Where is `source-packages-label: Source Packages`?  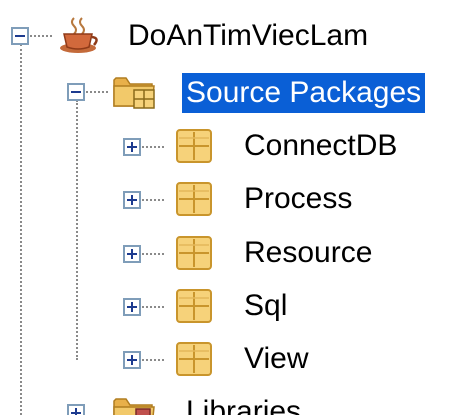
source-packages-label: Source Packages is located at coordinates (304, 93).